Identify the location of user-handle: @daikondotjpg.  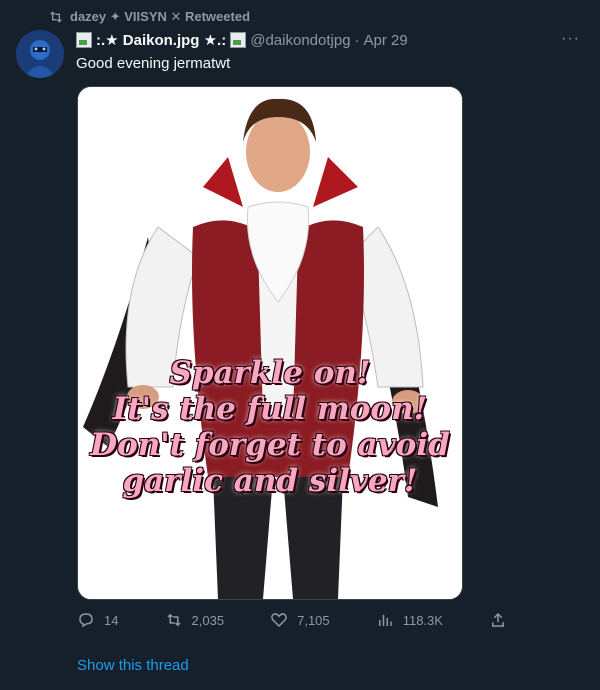
(300, 40).